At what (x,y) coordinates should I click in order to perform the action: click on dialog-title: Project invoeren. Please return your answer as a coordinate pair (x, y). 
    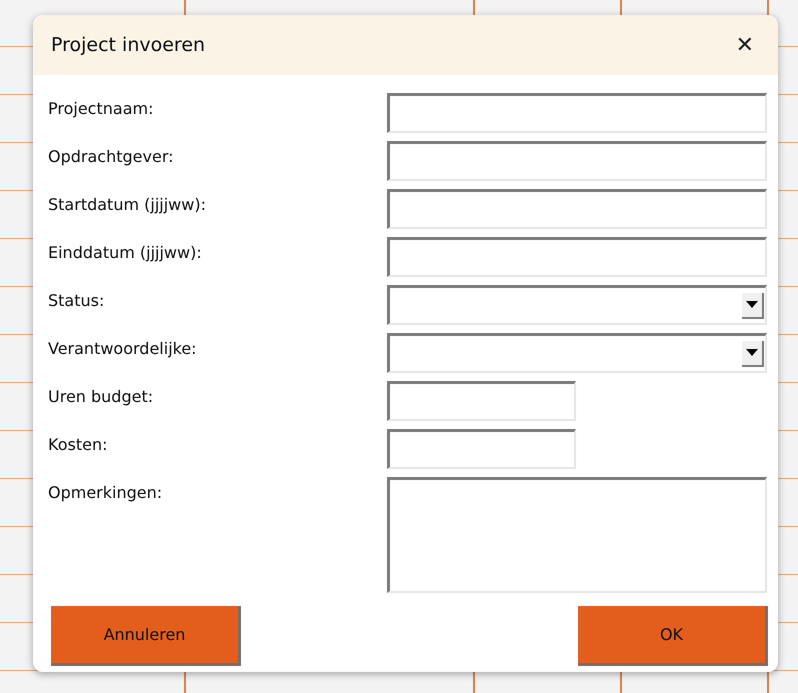
    Looking at the image, I should click on (128, 45).